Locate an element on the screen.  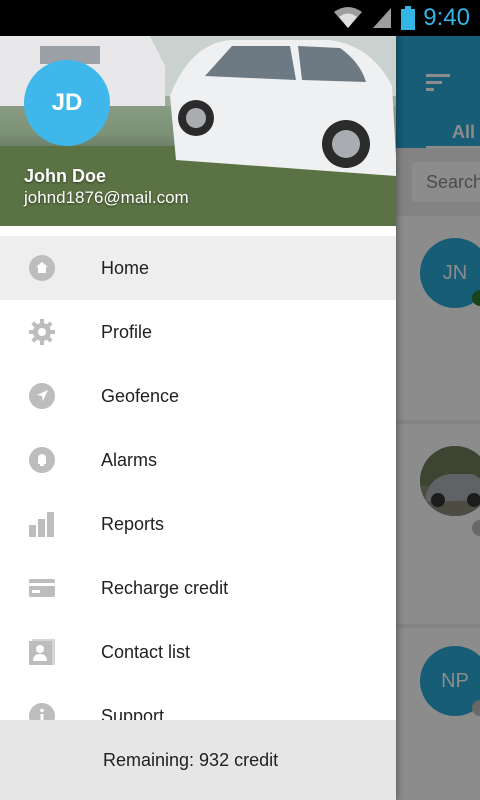
menu-item-recharge-credit: Recharge credit is located at coordinates (198, 588).